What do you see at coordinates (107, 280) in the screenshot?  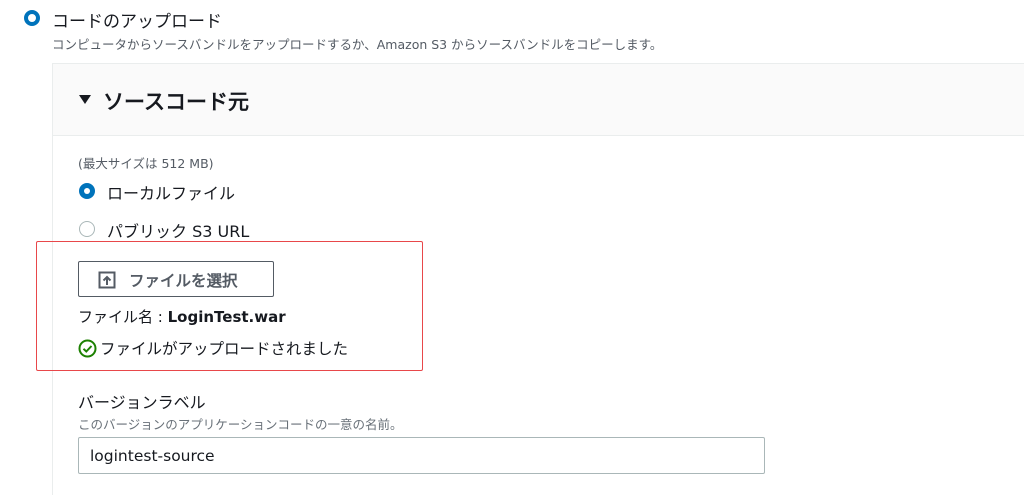 I see `upload-icon` at bounding box center [107, 280].